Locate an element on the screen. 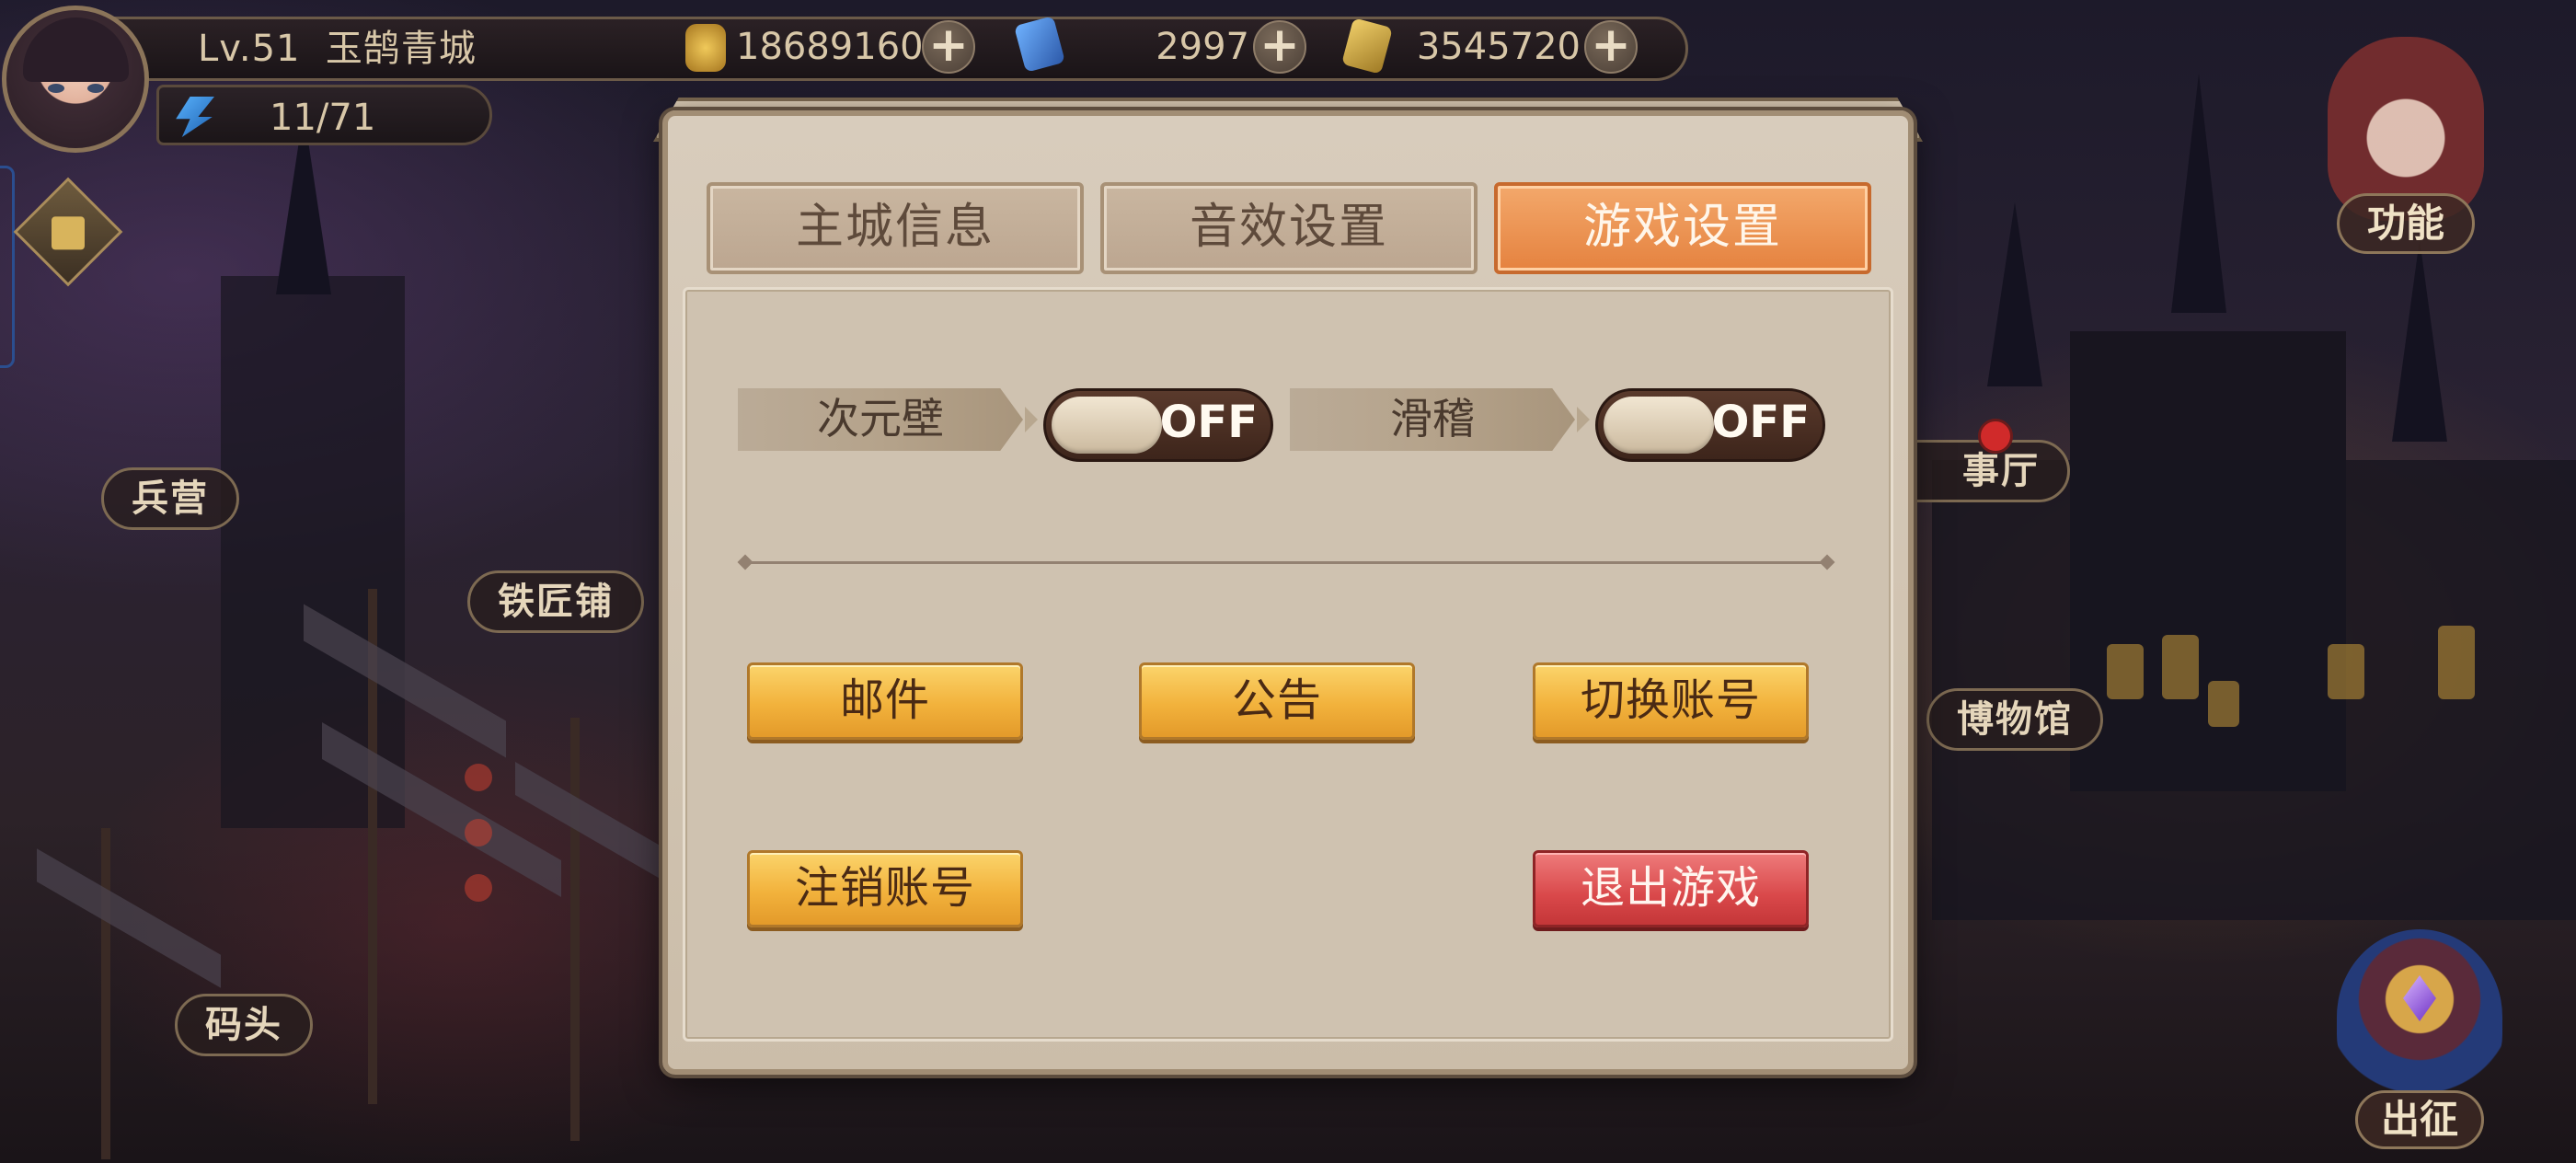 This screenshot has width=2576, height=1163. energy-bar: 11/71 is located at coordinates (324, 115).